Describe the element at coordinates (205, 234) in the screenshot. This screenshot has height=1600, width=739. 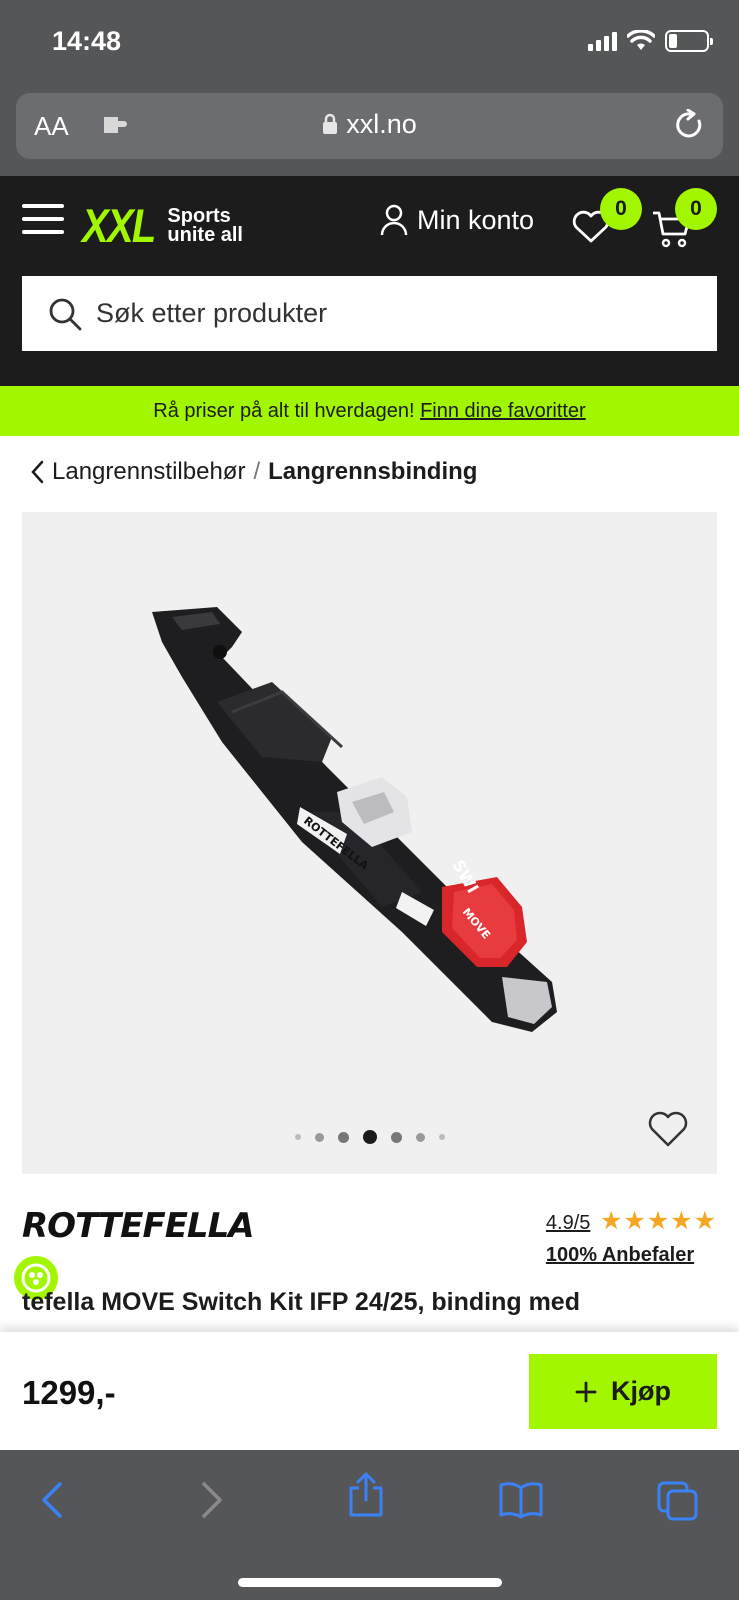
I see `logo-tagline-2: unite all` at that location.